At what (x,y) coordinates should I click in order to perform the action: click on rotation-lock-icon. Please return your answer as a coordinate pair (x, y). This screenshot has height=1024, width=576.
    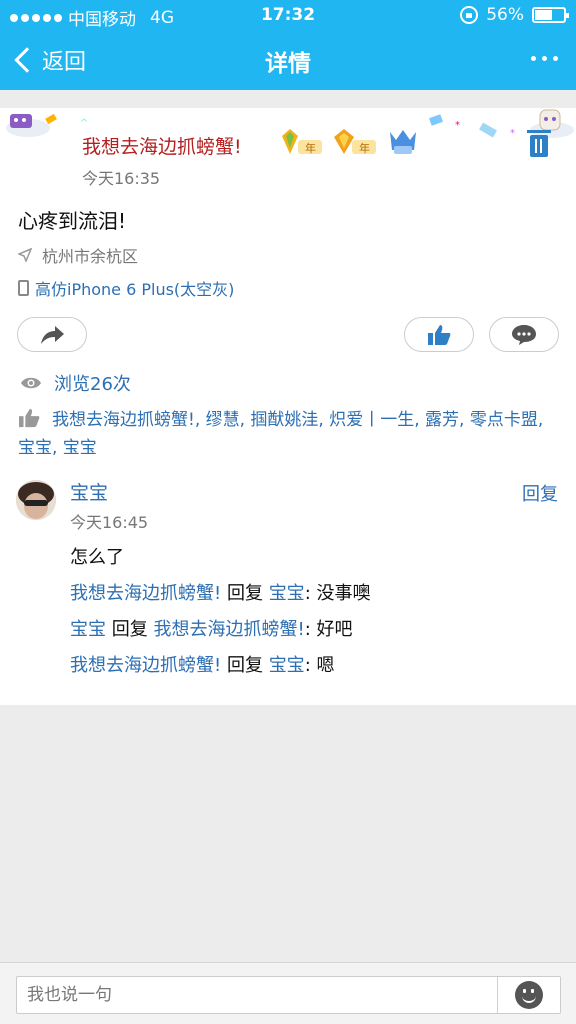
    Looking at the image, I should click on (469, 15).